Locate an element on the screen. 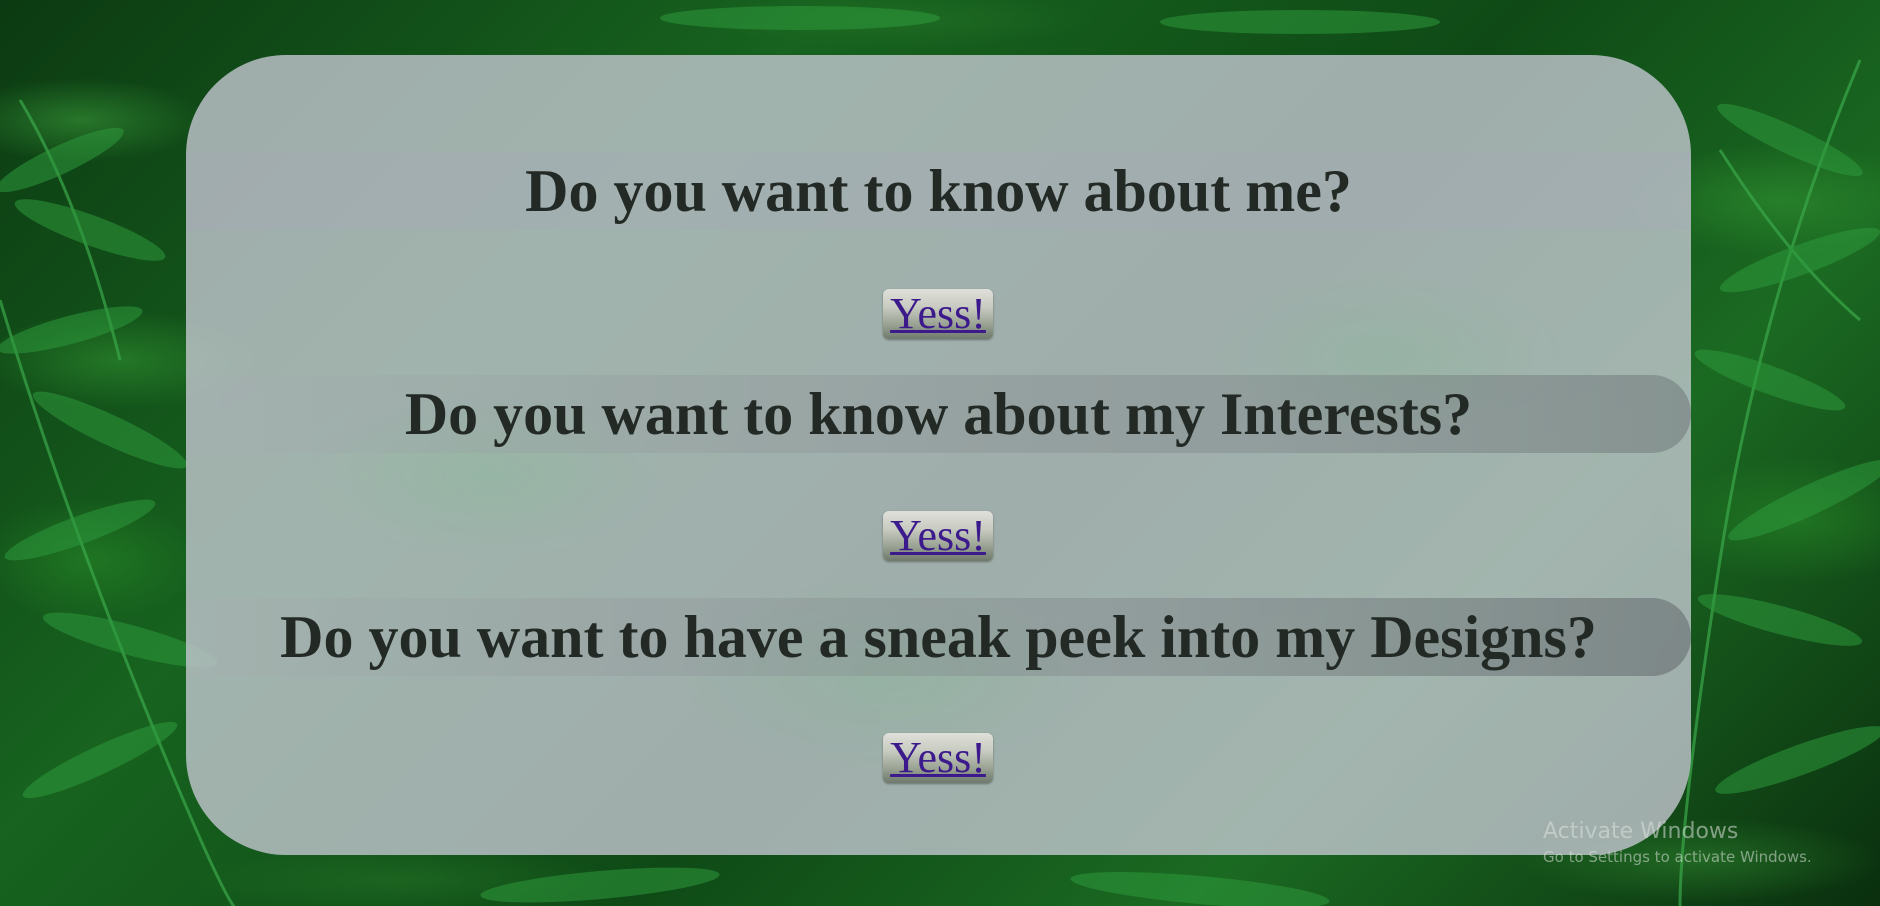 The image size is (1880, 906). yes-link-interests: Yess! is located at coordinates (938, 536).